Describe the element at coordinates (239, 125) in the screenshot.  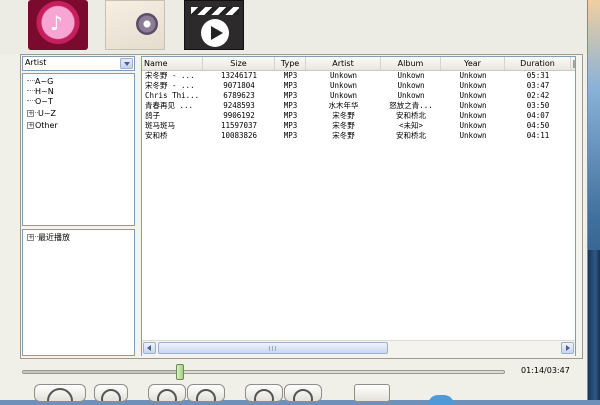
I see `cell-size: 11597037` at that location.